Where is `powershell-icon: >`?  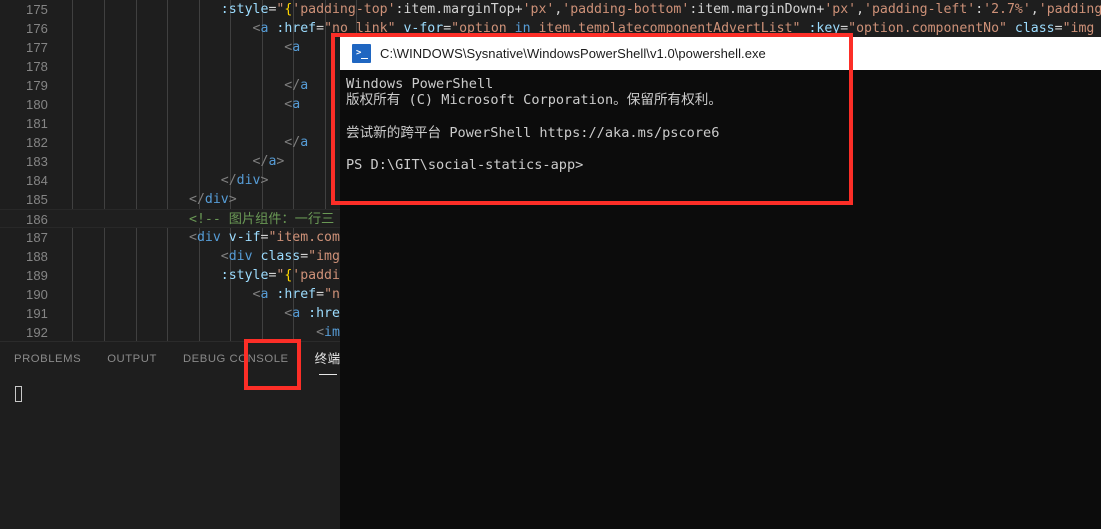 powershell-icon: > is located at coordinates (361, 53).